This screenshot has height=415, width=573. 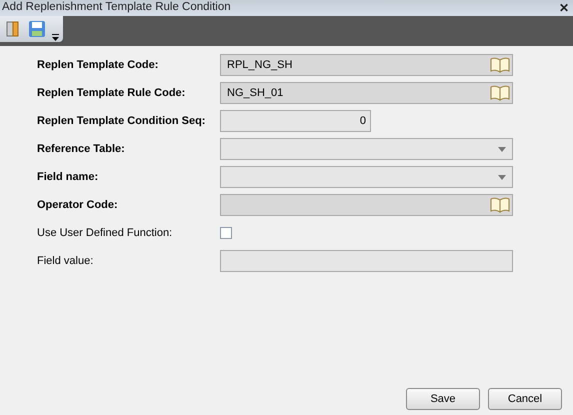 I want to click on input-field: NG_SH_01, so click(x=366, y=93).